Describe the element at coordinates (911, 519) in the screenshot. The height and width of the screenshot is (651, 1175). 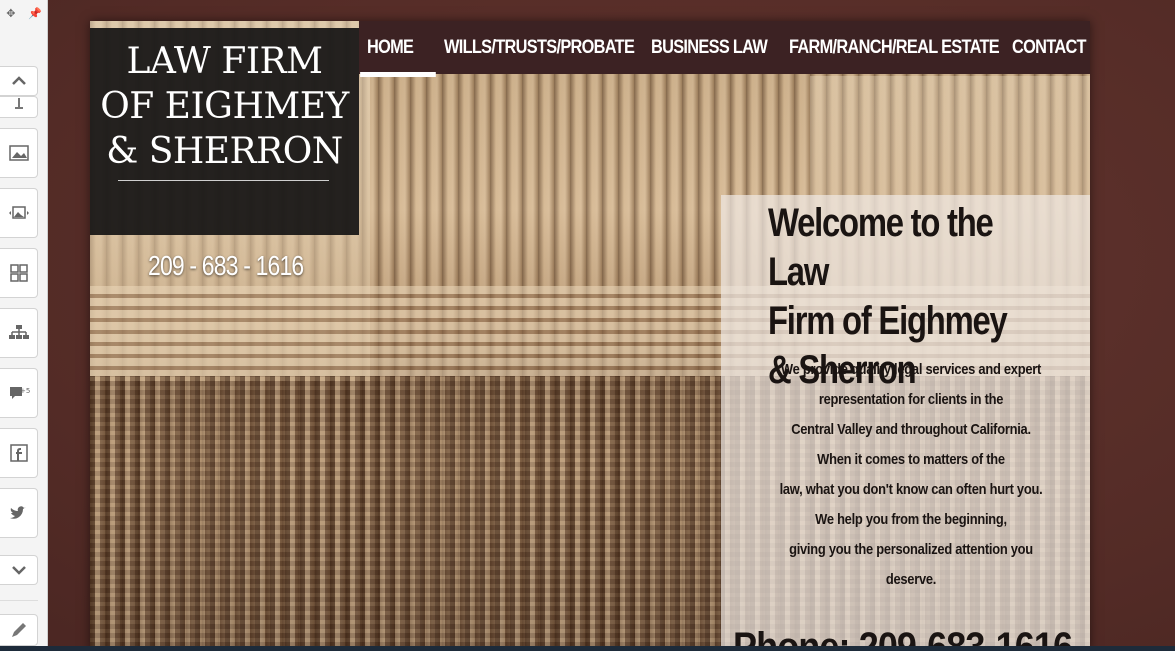
I see `welcome-text-line: We help you from the beginning,` at that location.